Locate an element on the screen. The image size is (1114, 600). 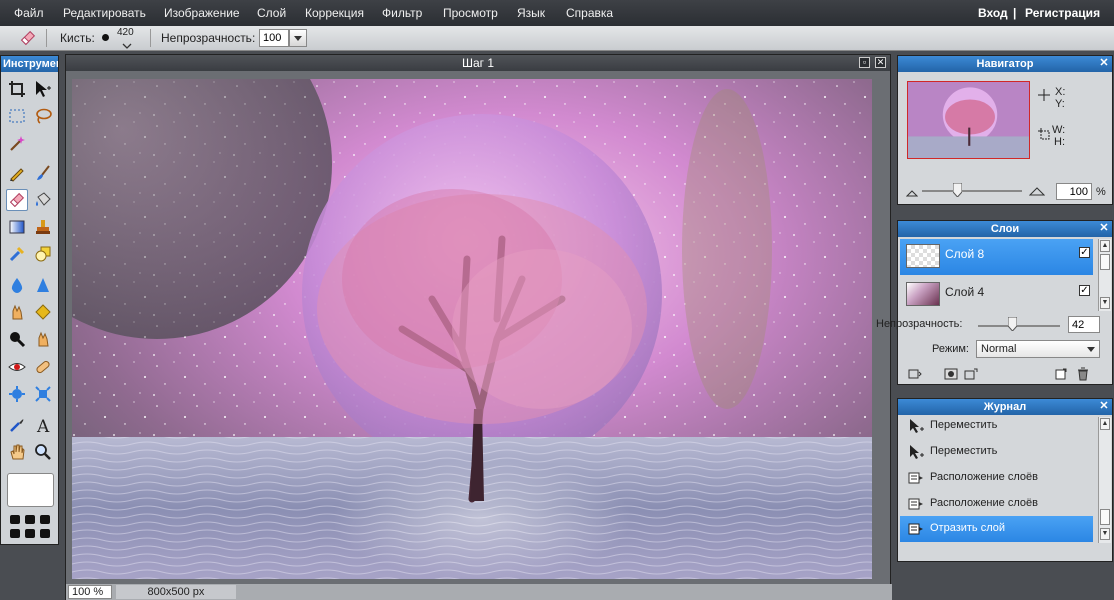
gradient-tool-icon is located at coordinates (17, 227).